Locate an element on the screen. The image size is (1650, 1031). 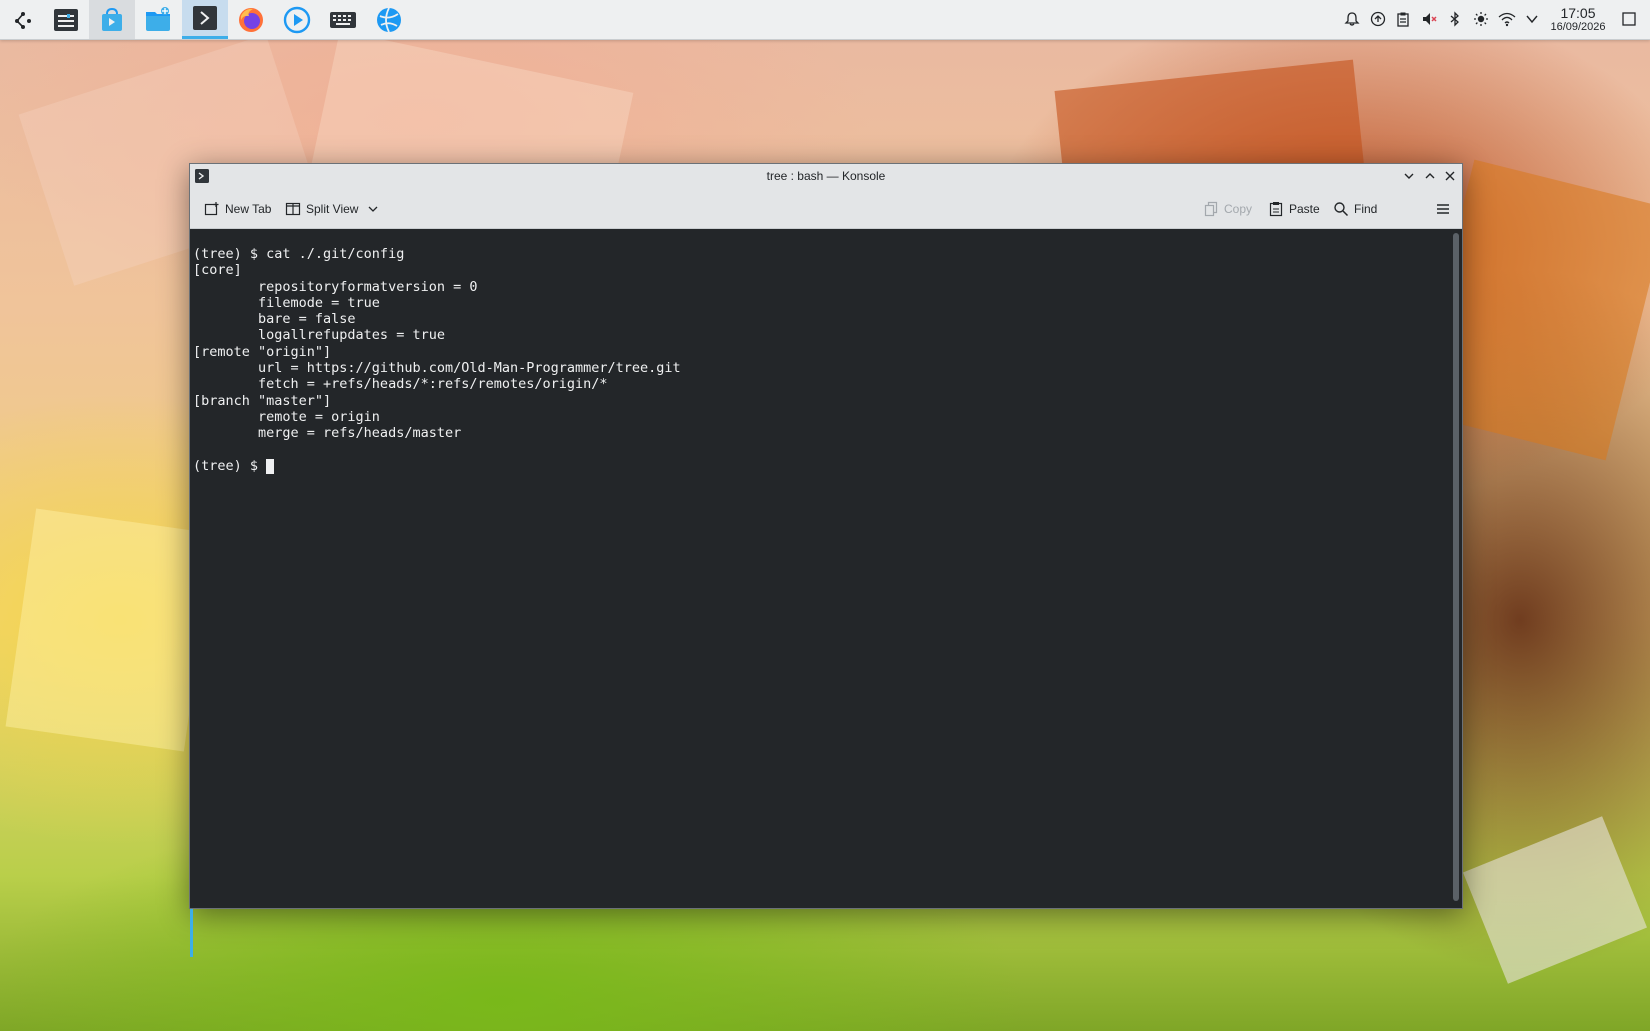
discover-bag-icon is located at coordinates (112, 19).